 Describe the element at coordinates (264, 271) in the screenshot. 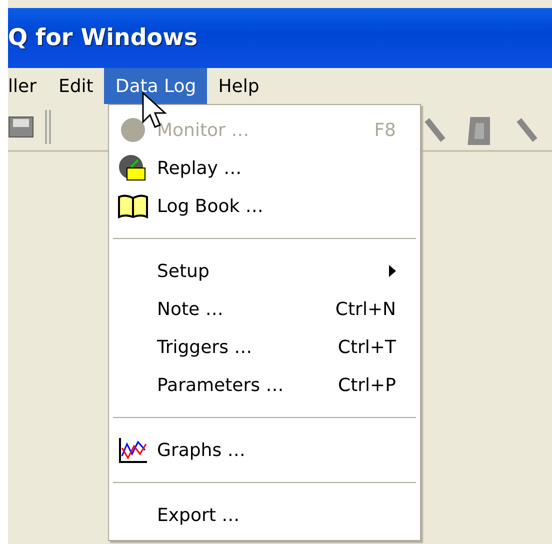

I see `menu-item: Setup` at that location.